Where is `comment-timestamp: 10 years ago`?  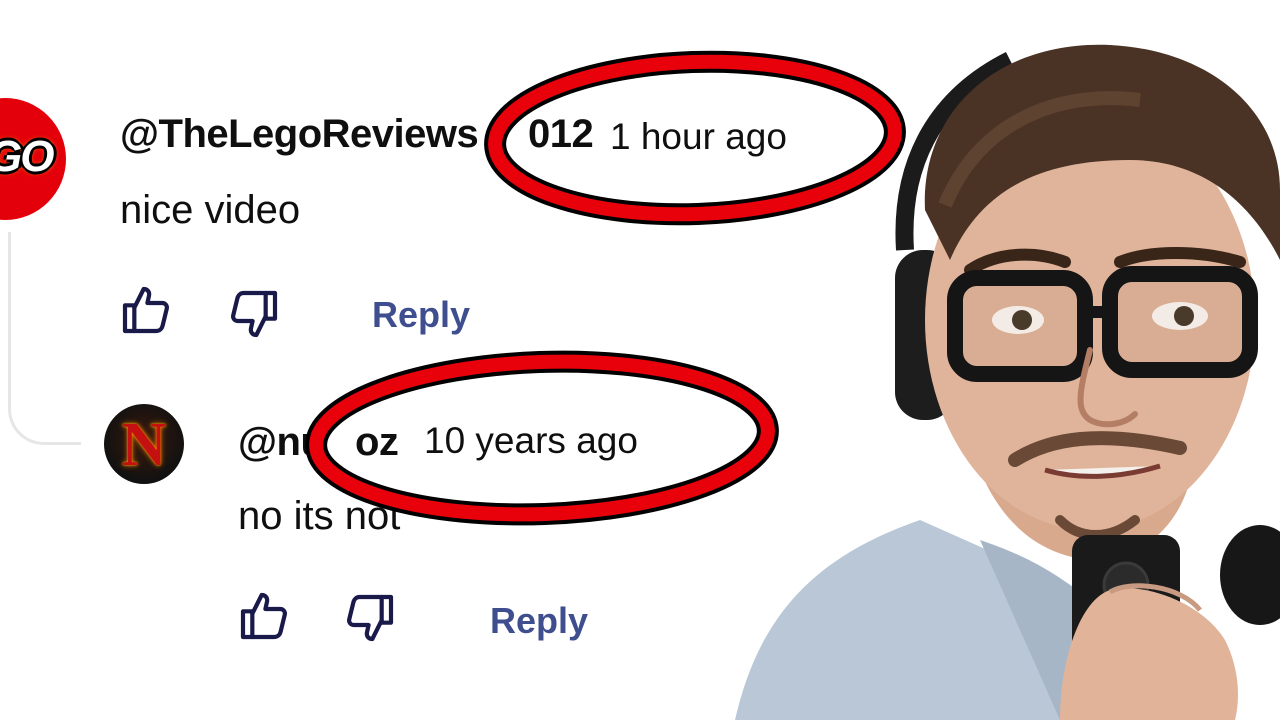 comment-timestamp: 10 years ago is located at coordinates (531, 441).